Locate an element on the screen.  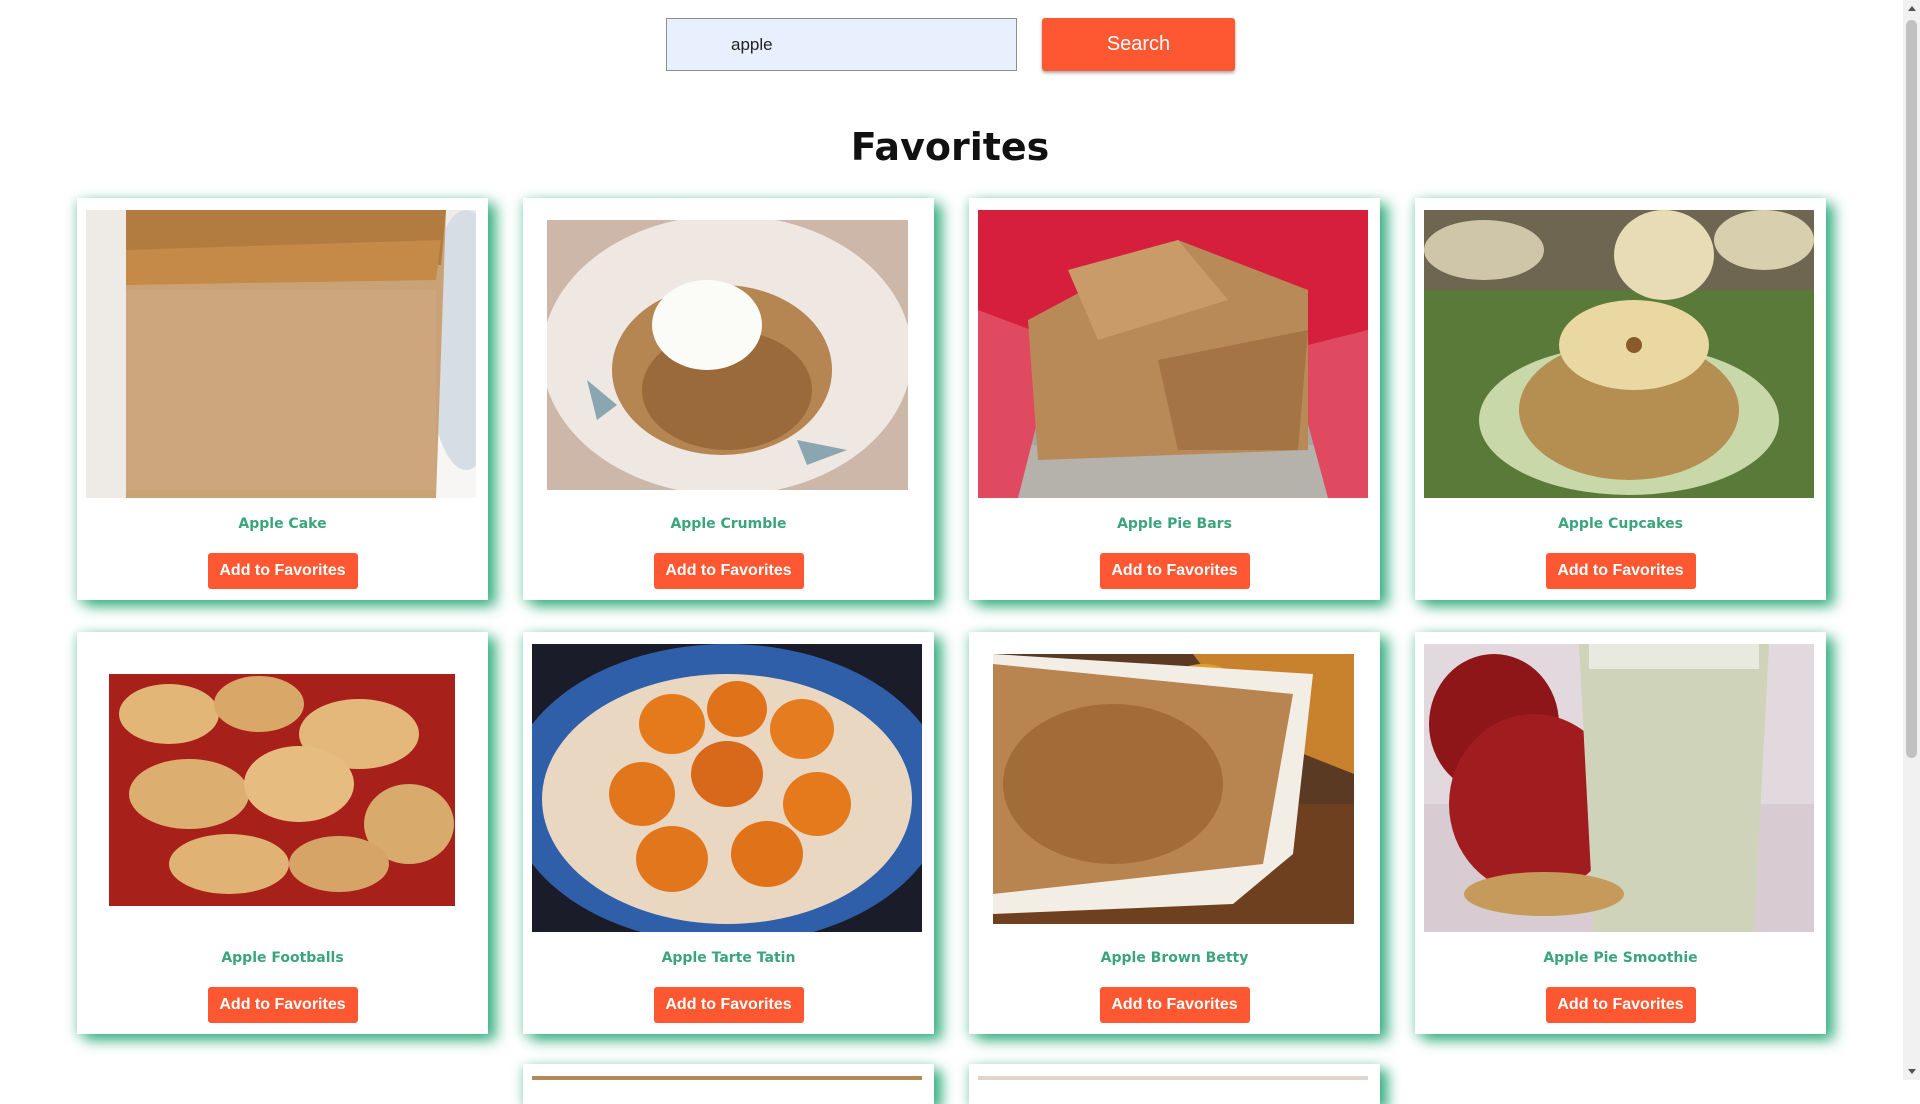
scroll-up-arrow-icon is located at coordinates (1911, 8).